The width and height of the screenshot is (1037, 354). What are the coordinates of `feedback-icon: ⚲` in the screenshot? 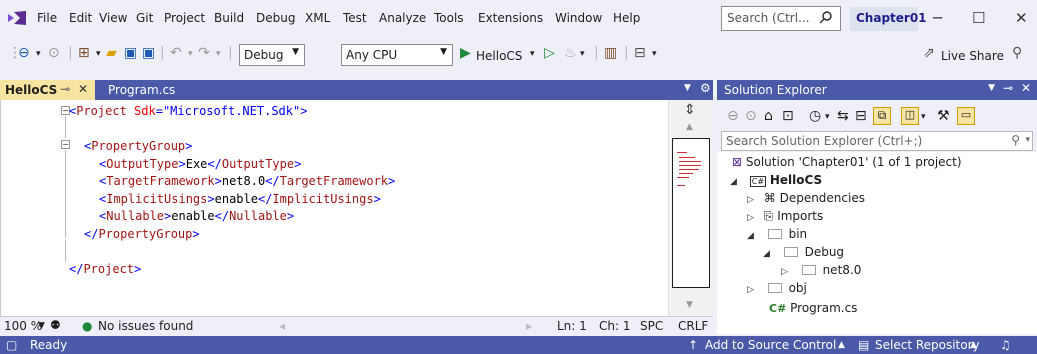 It's located at (1017, 53).